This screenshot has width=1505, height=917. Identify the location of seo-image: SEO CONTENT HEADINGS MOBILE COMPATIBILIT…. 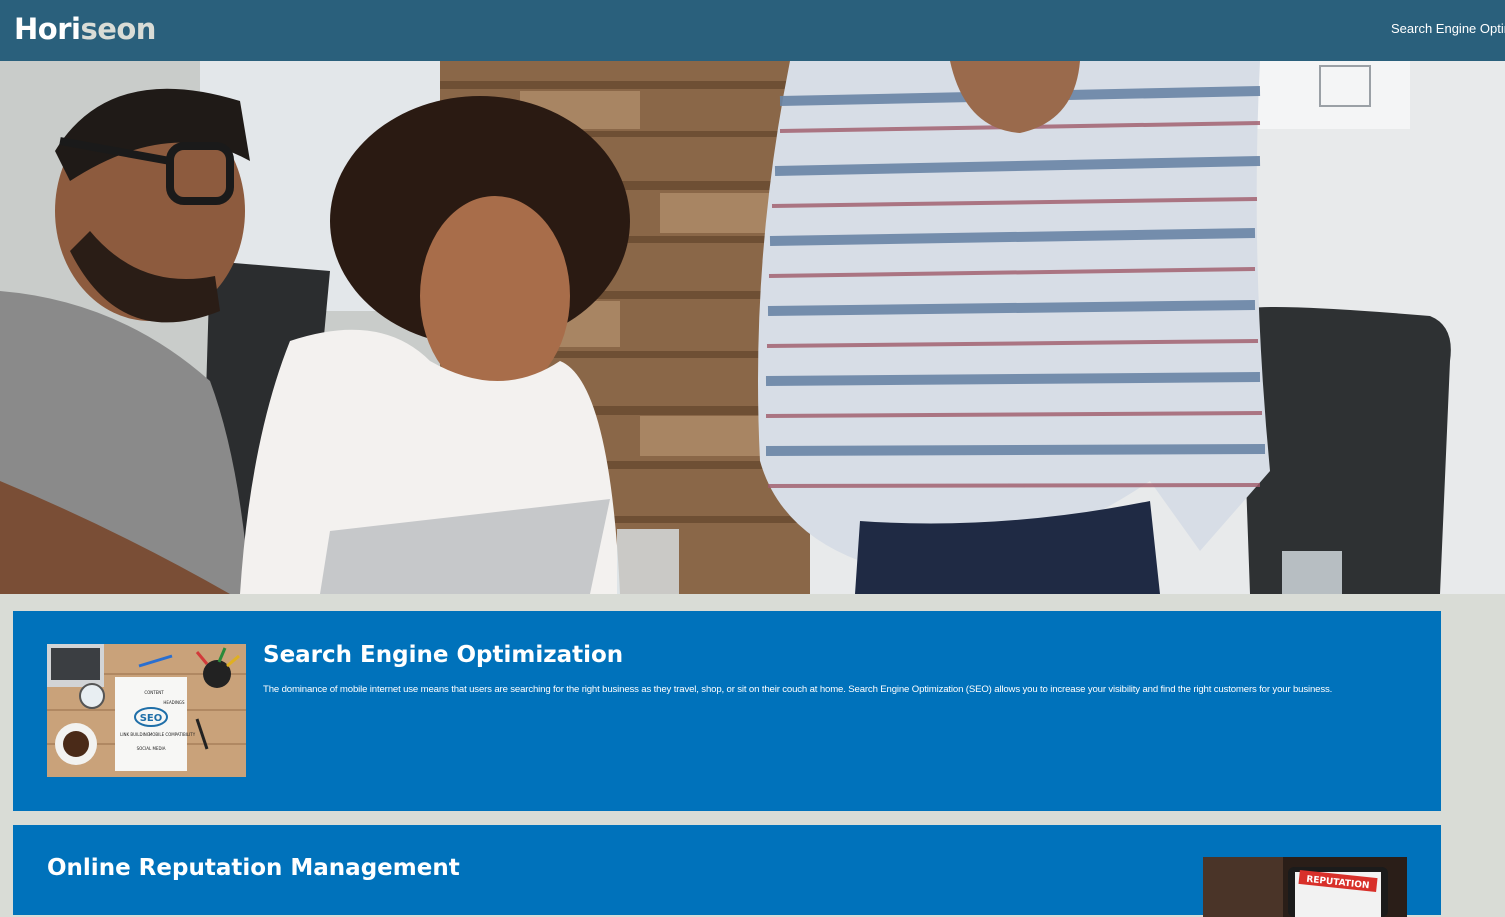
(146, 710).